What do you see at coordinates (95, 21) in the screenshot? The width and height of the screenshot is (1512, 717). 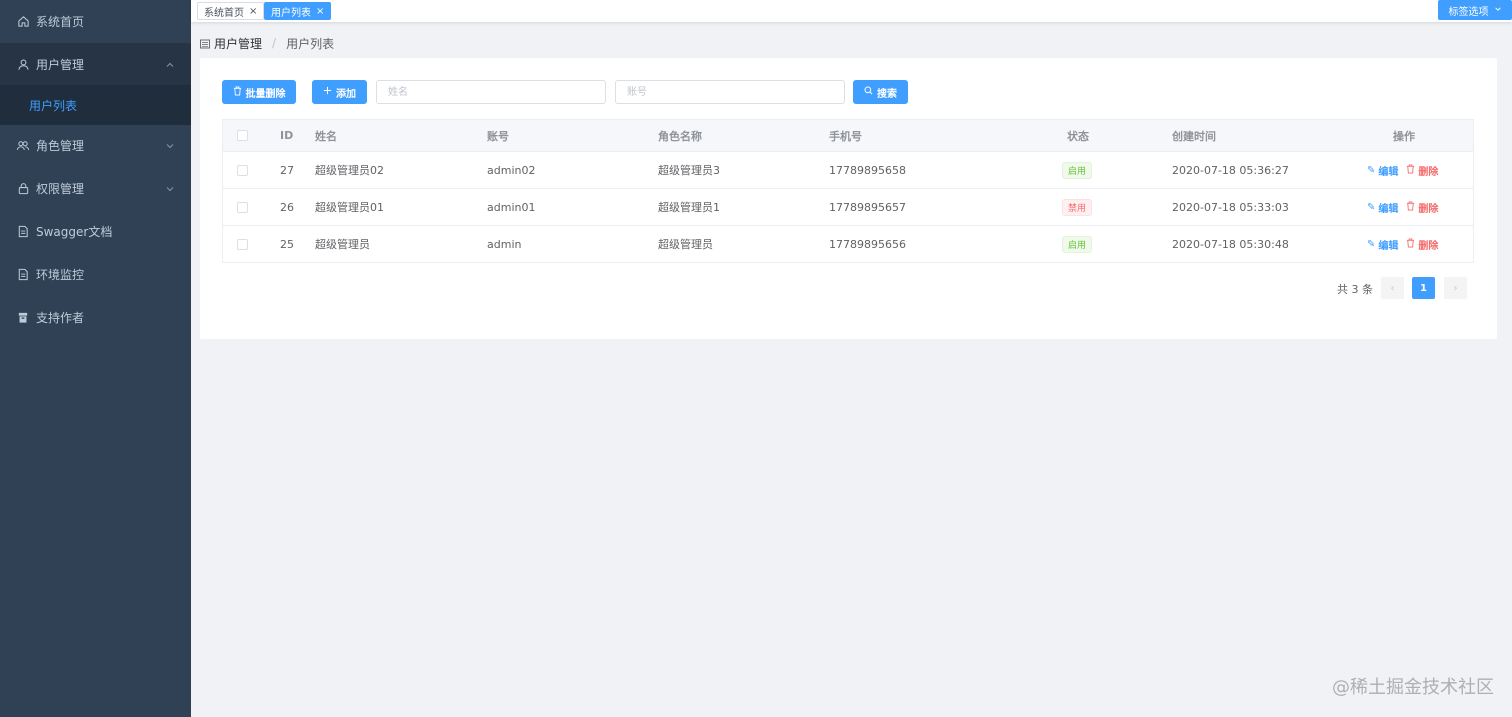 I see `sidebar-item-home: 系统首页` at bounding box center [95, 21].